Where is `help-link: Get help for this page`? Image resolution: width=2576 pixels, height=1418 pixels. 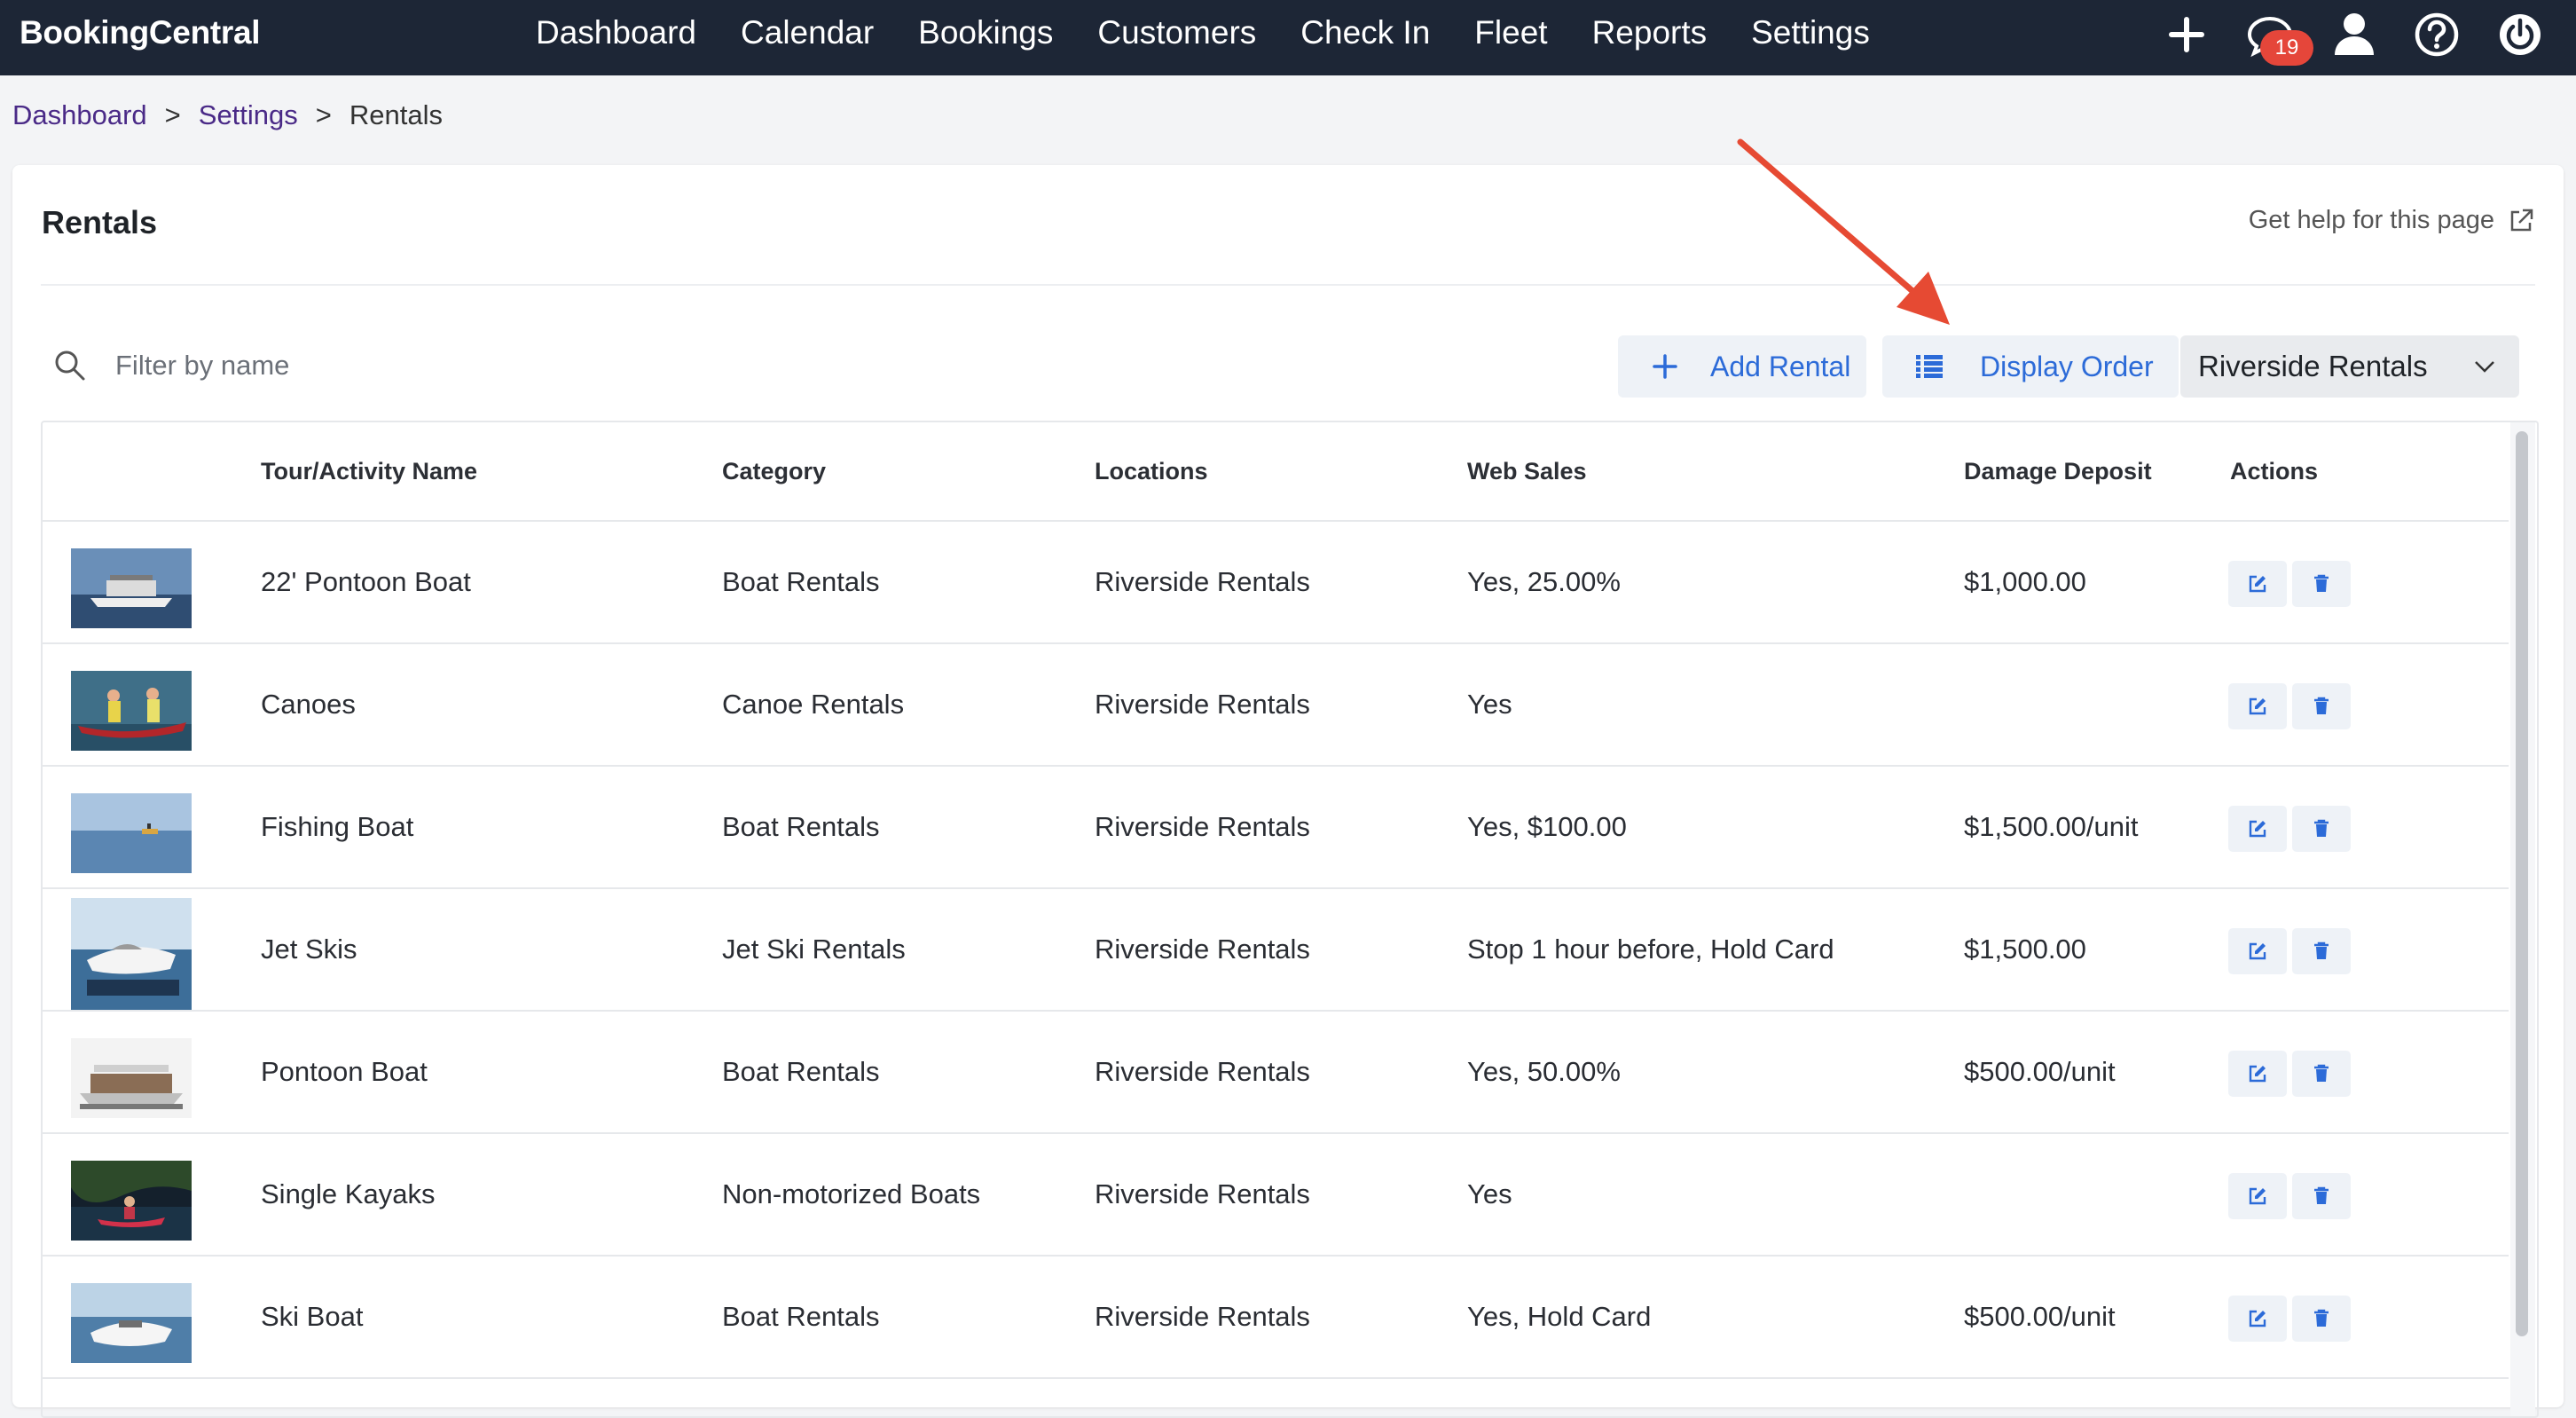
help-link: Get help for this page is located at coordinates (2392, 220).